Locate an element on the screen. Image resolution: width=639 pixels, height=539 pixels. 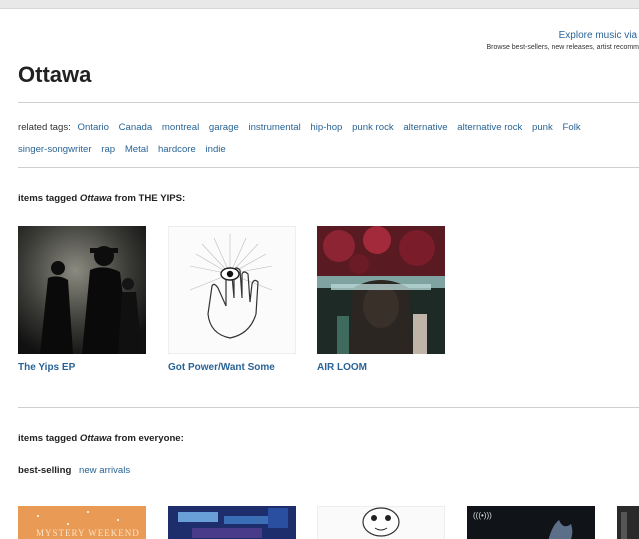
album-art-got-power is located at coordinates (232, 290).